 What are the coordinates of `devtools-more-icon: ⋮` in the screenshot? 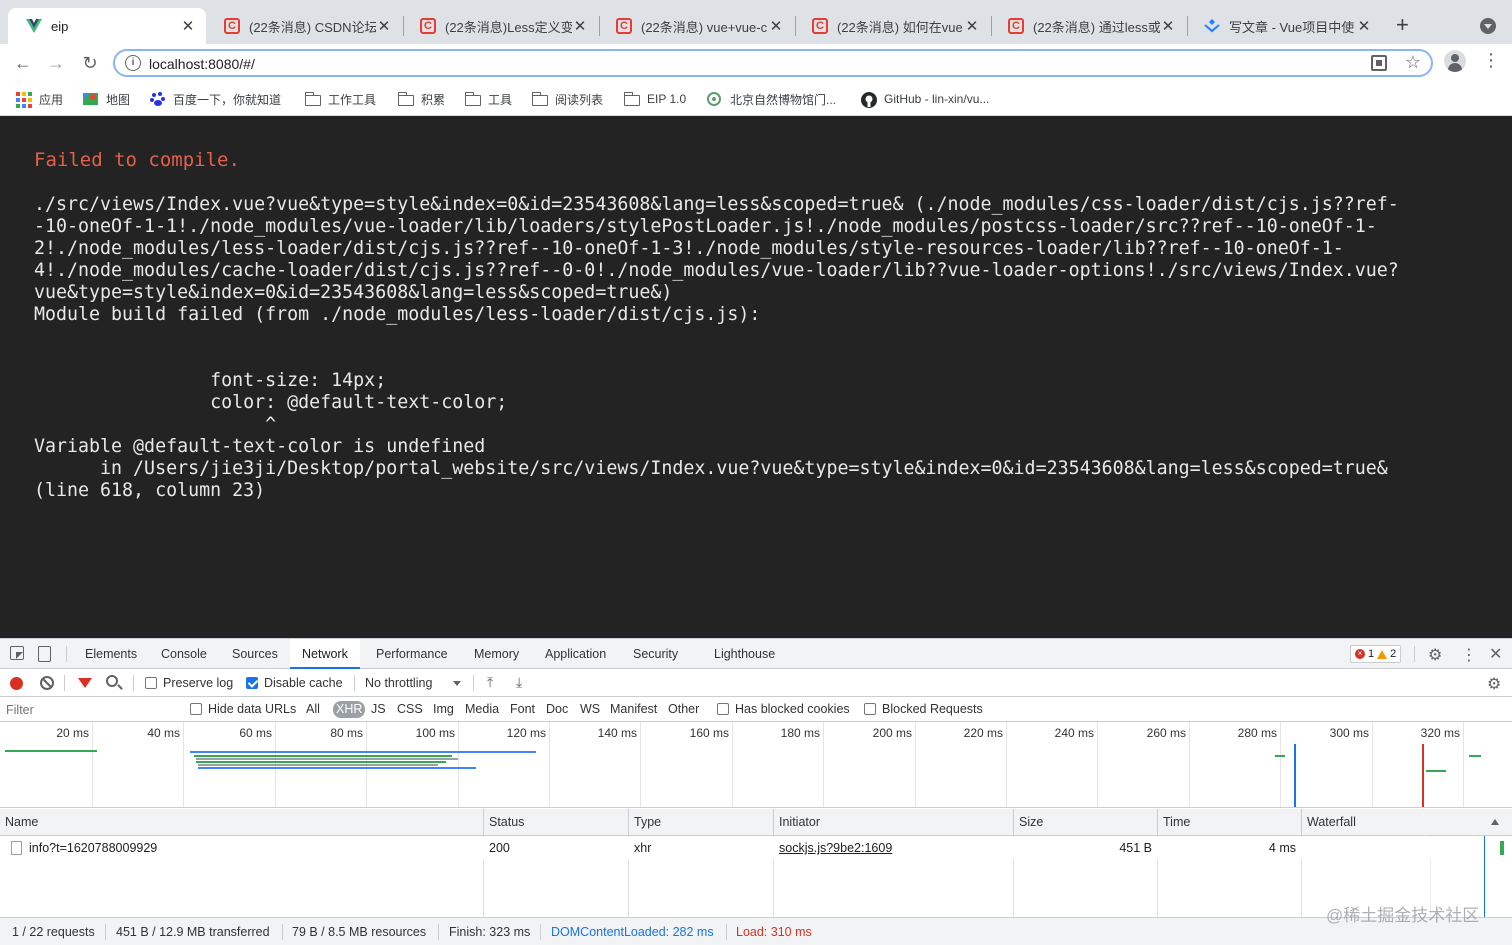 It's located at (1469, 655).